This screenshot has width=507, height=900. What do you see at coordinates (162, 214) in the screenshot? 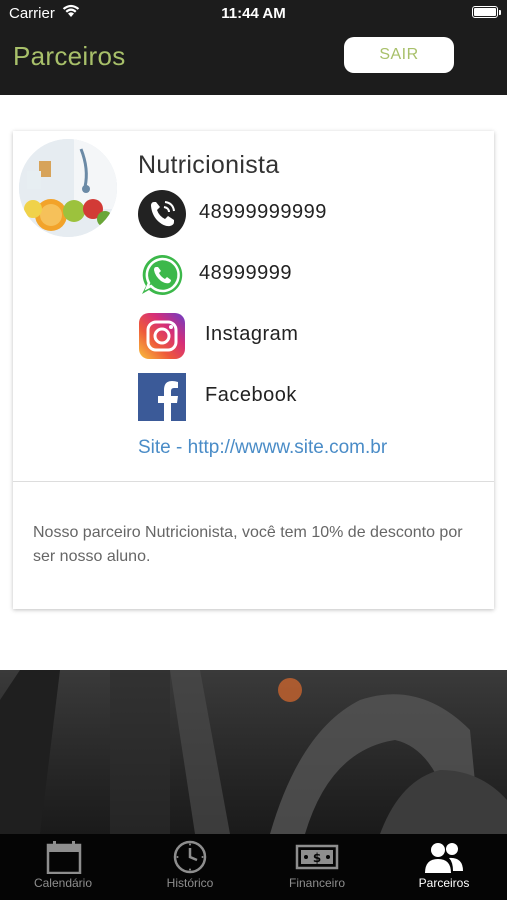
I see `phone-icon` at bounding box center [162, 214].